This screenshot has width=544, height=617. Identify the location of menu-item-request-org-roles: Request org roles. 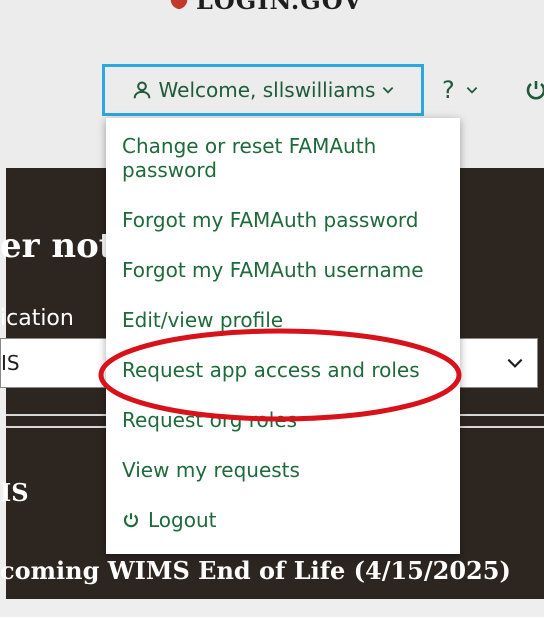
(283, 420).